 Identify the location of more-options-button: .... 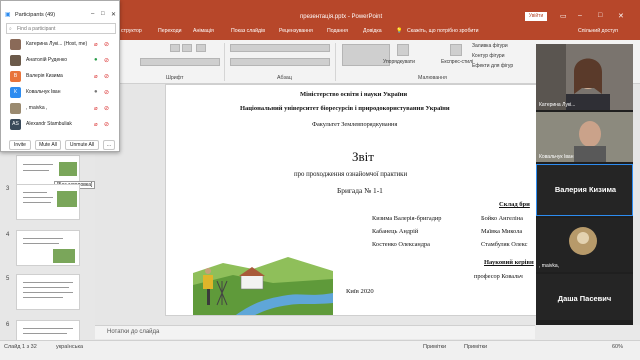
(109, 145).